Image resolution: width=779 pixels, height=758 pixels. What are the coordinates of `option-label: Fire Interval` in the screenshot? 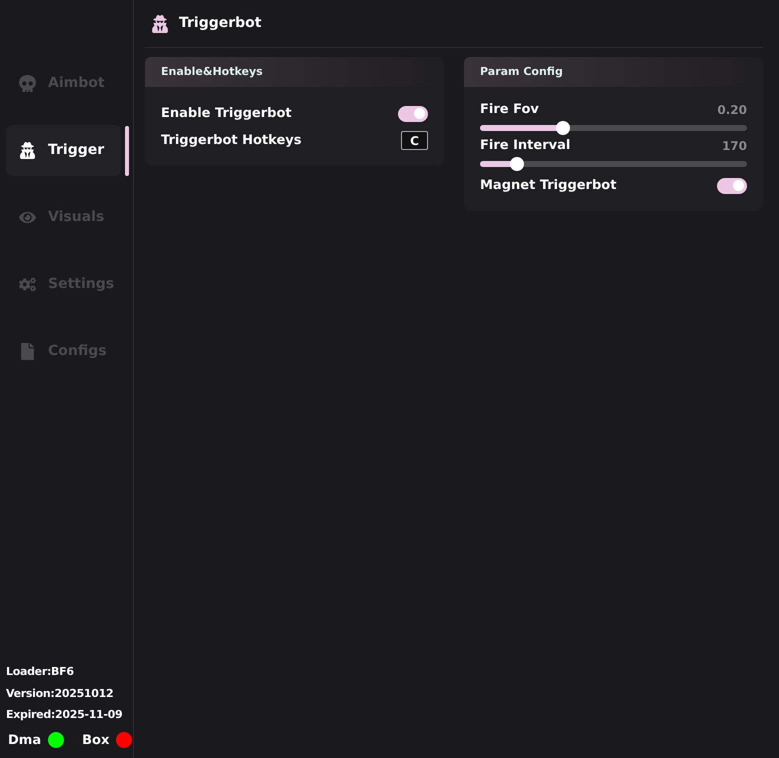 It's located at (525, 146).